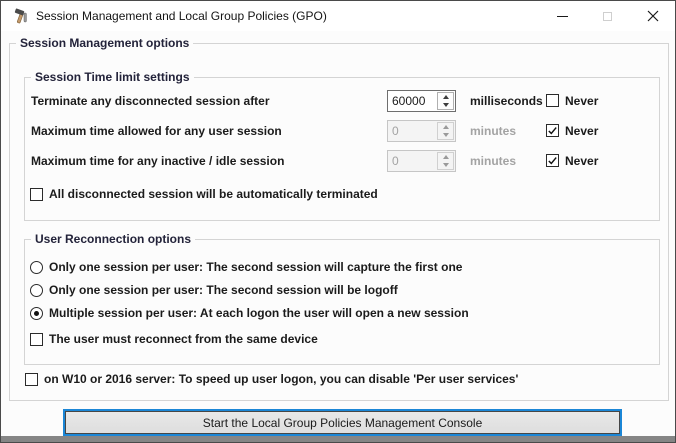 The height and width of the screenshot is (443, 676). Describe the element at coordinates (338, 439) in the screenshot. I see `window-bottom-edge` at that location.